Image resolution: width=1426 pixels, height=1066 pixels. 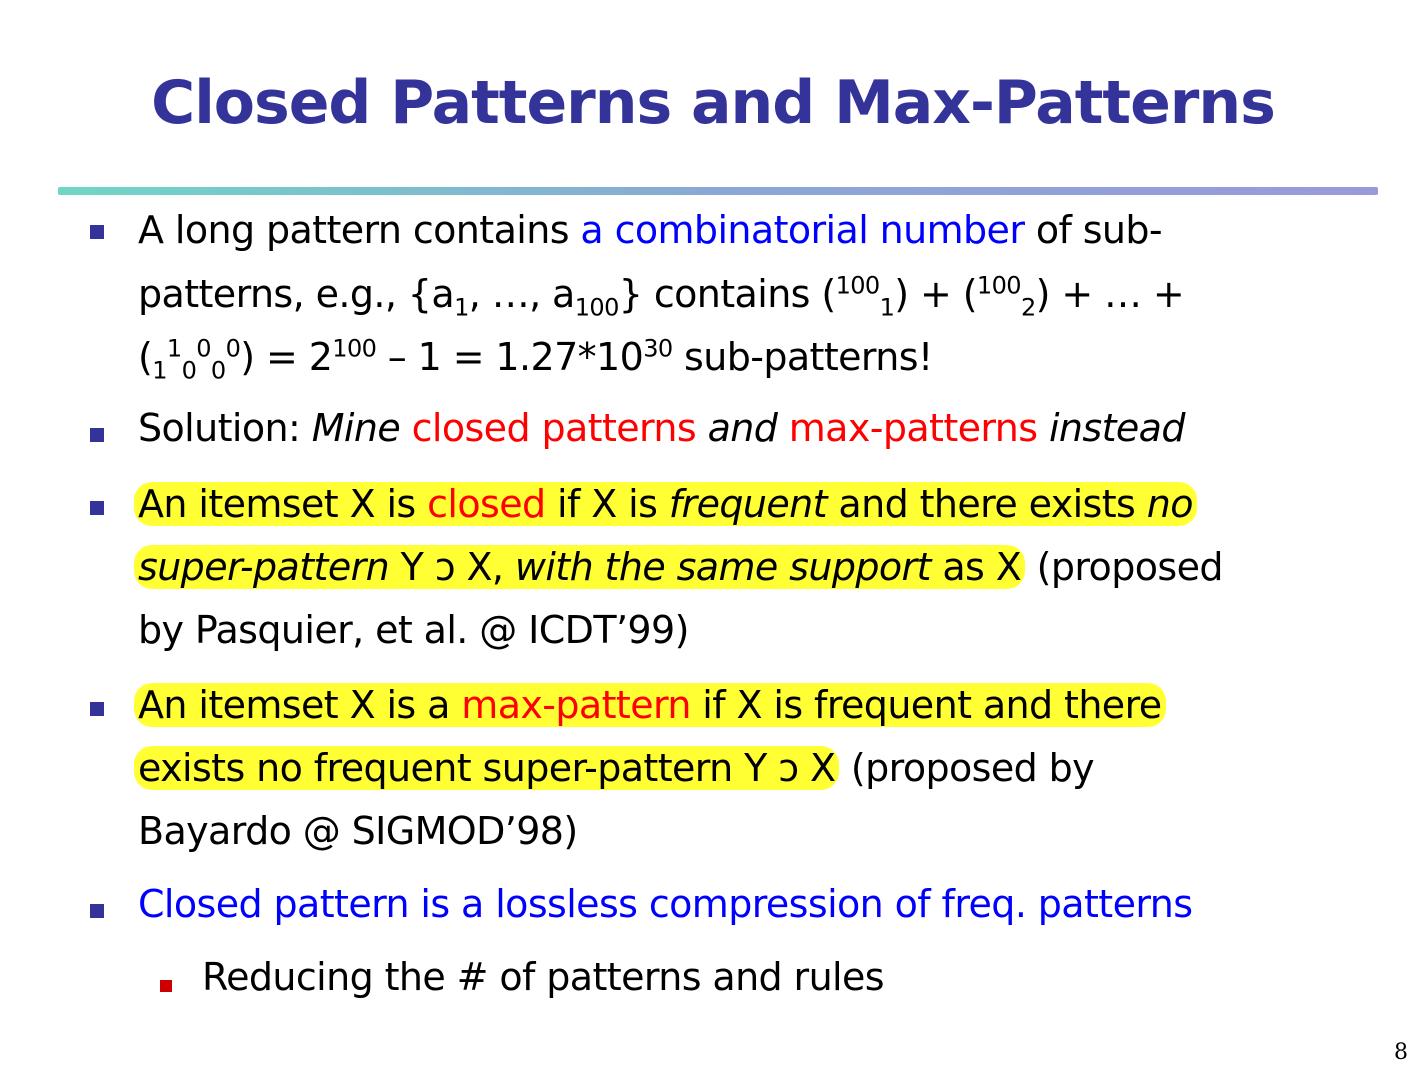 I want to click on bullet-4-line-3: Bayardo @ SIGMOD’98), so click(x=358, y=831).